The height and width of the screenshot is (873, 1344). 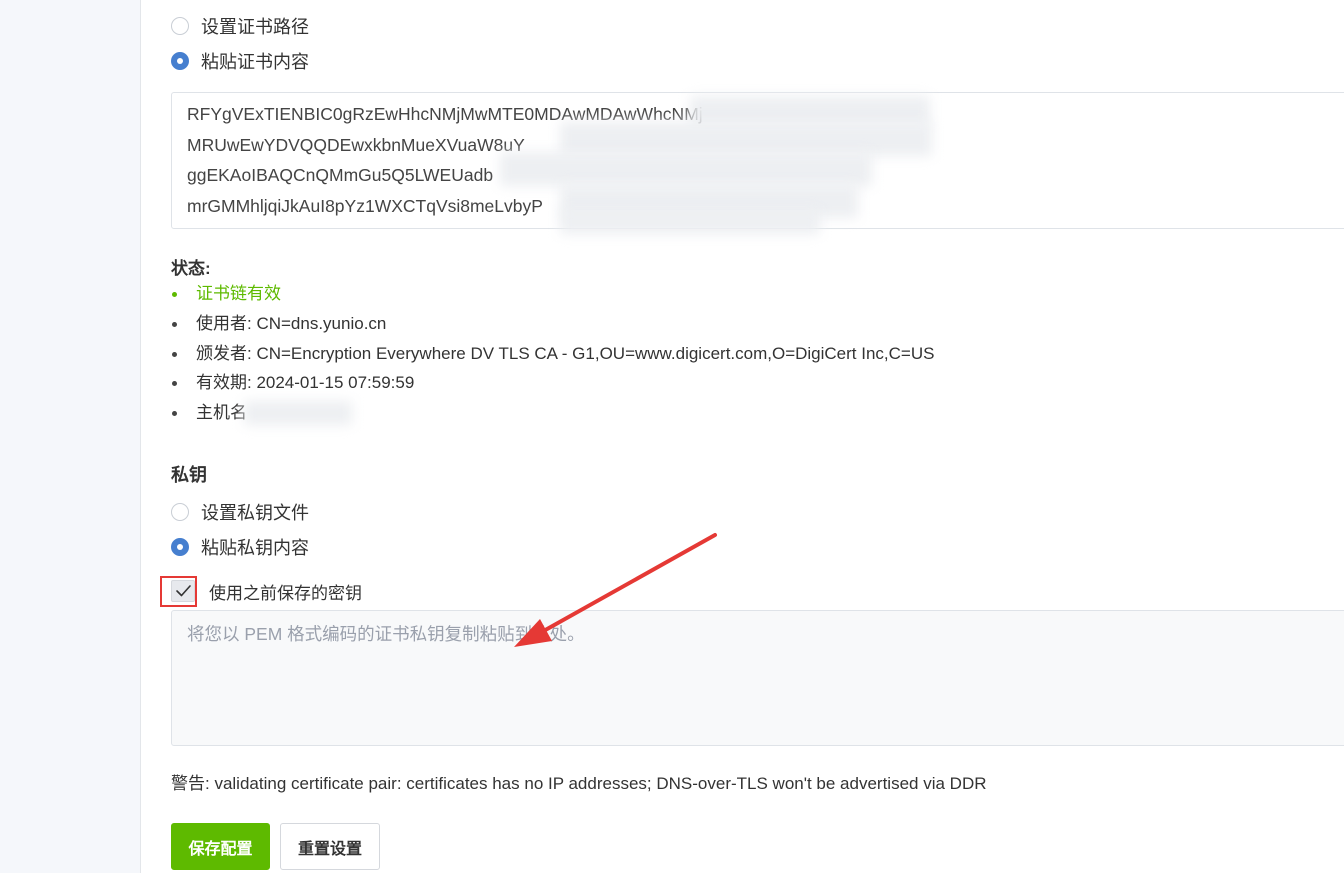 What do you see at coordinates (178, 591) in the screenshot?
I see `annotation-highlight-box` at bounding box center [178, 591].